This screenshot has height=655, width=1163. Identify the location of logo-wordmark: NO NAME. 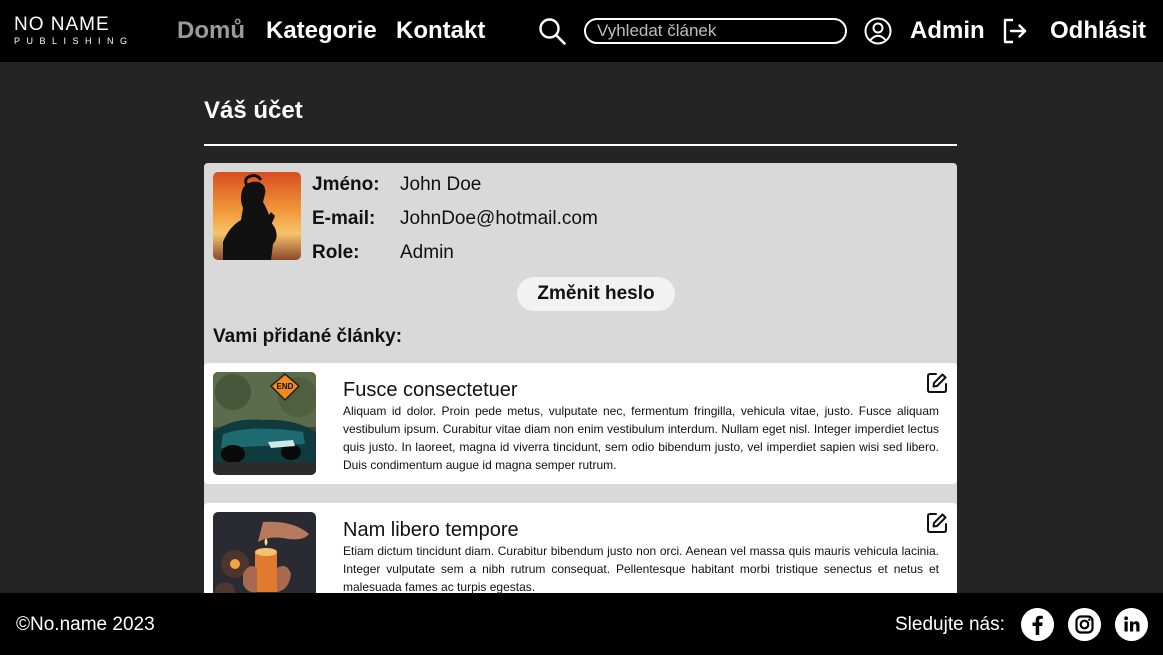
(62, 24).